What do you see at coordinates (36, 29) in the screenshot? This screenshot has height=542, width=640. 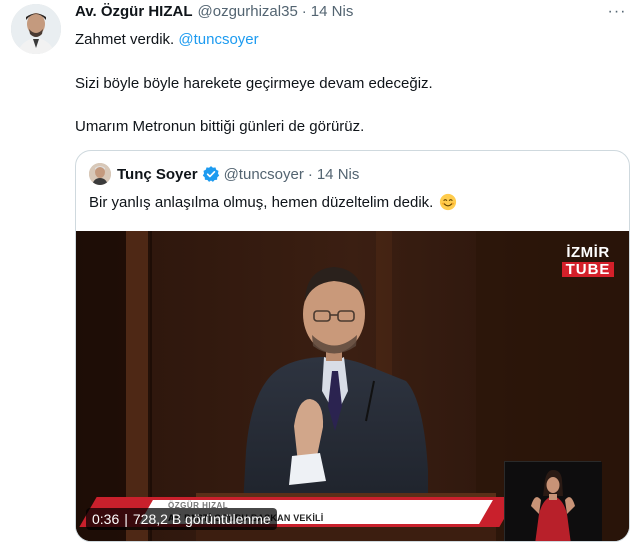 I see `author-avatar` at bounding box center [36, 29].